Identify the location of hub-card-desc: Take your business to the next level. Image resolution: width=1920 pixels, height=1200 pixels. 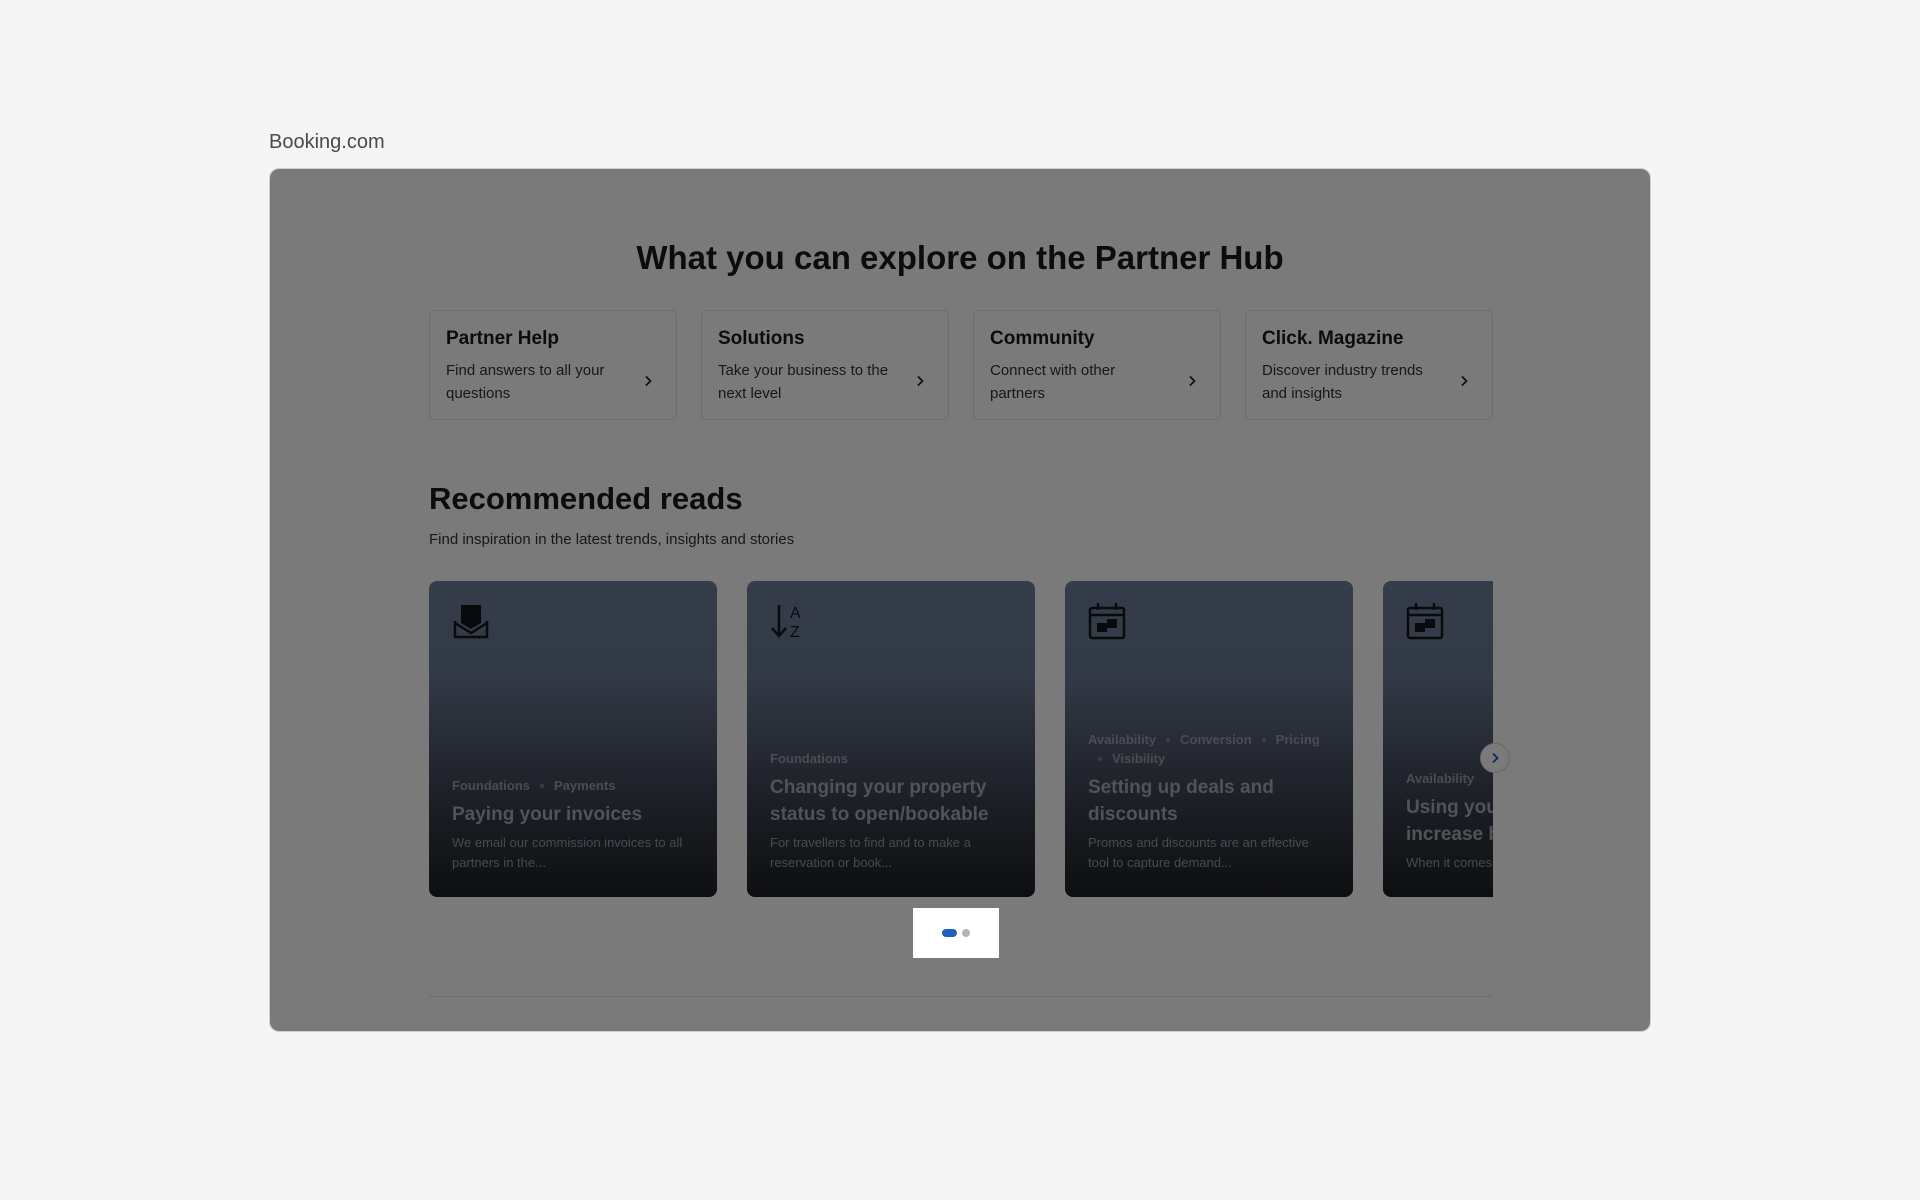
(803, 382).